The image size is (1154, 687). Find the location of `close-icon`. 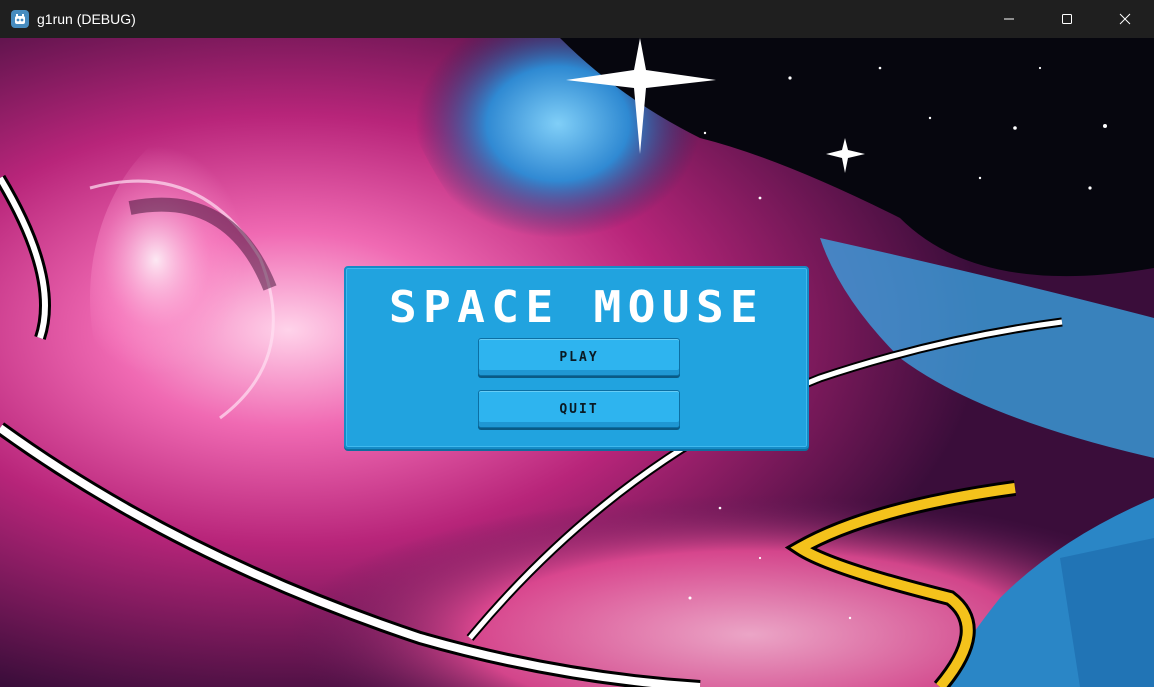

close-icon is located at coordinates (1125, 19).